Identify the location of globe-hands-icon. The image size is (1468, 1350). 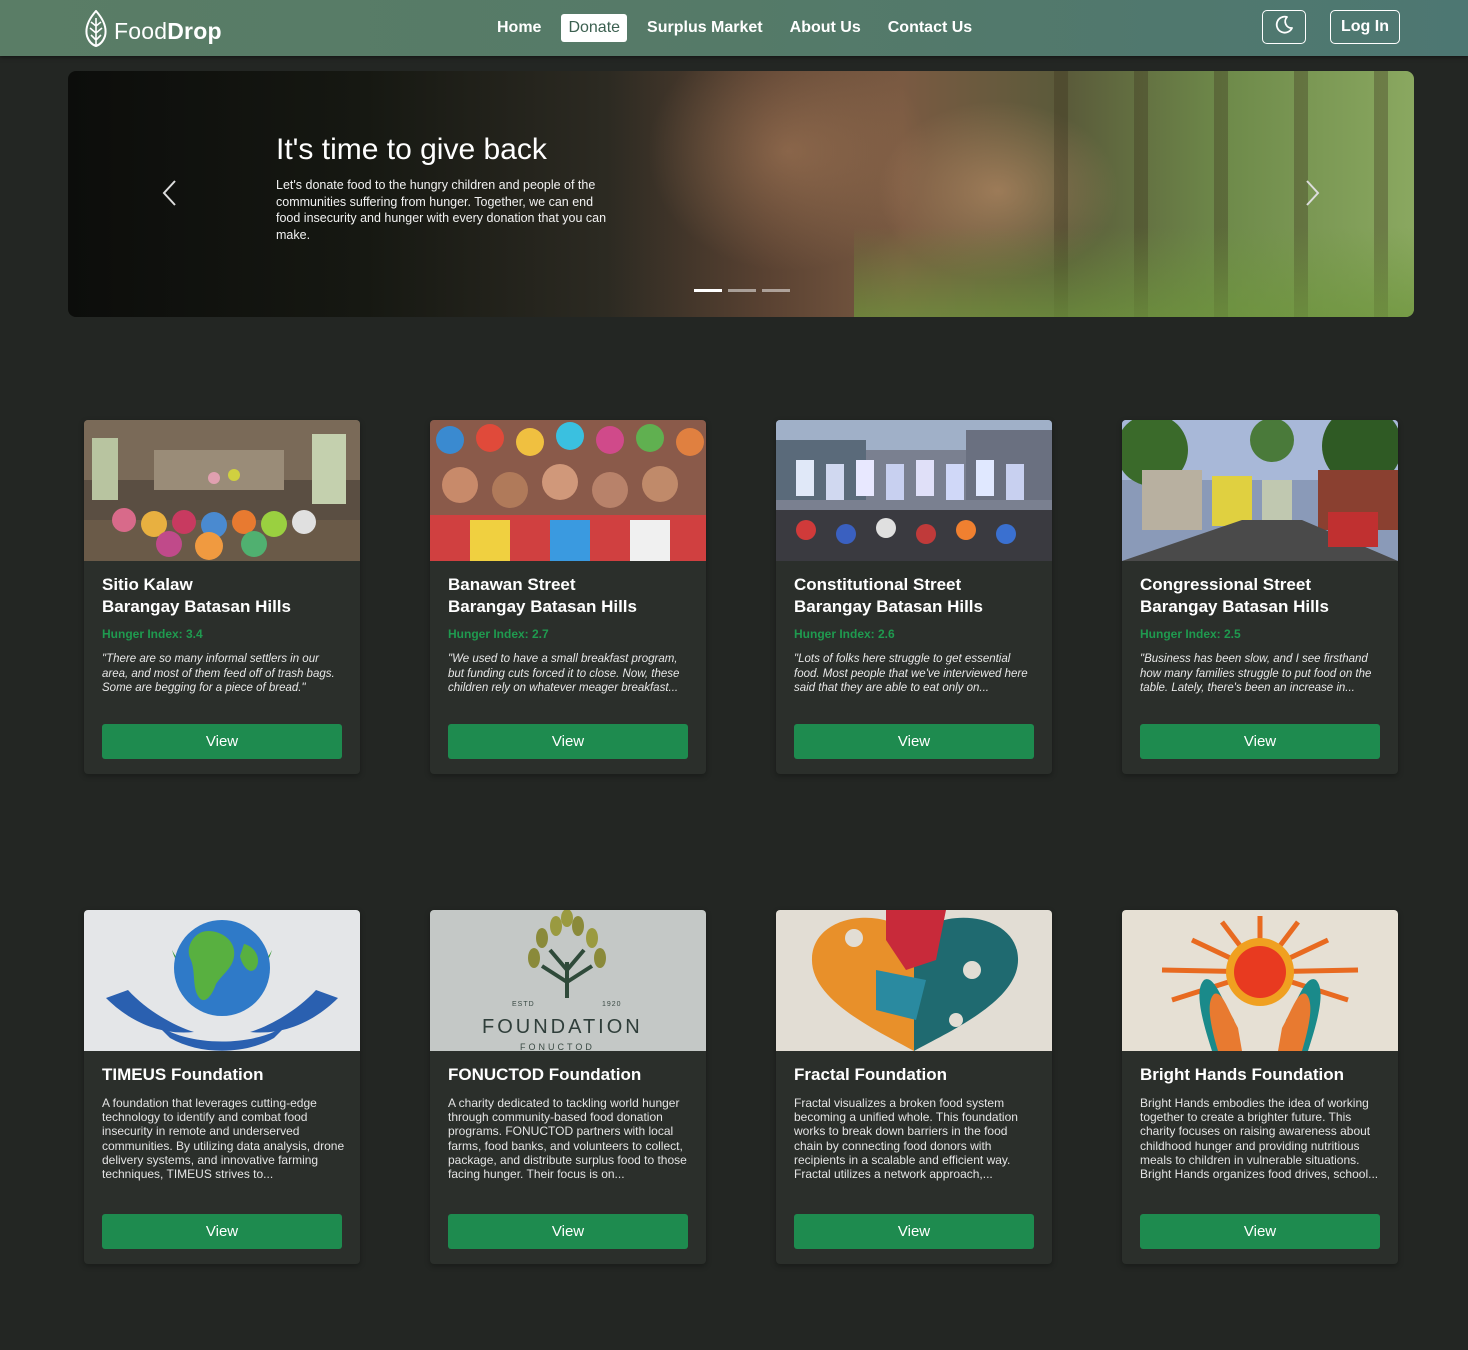
(222, 980).